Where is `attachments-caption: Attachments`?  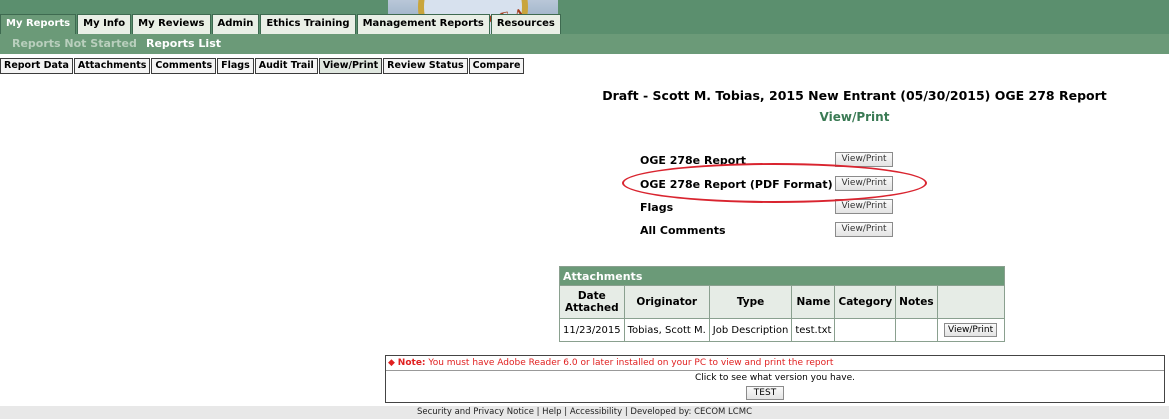
attachments-caption: Attachments is located at coordinates (782, 276).